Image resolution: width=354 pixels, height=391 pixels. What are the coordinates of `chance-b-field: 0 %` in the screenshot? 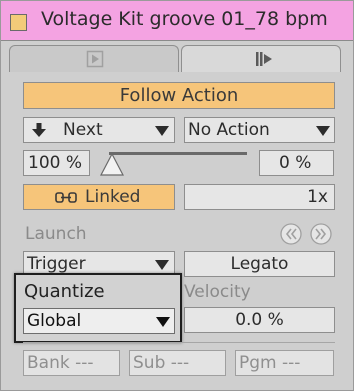 It's located at (296, 163).